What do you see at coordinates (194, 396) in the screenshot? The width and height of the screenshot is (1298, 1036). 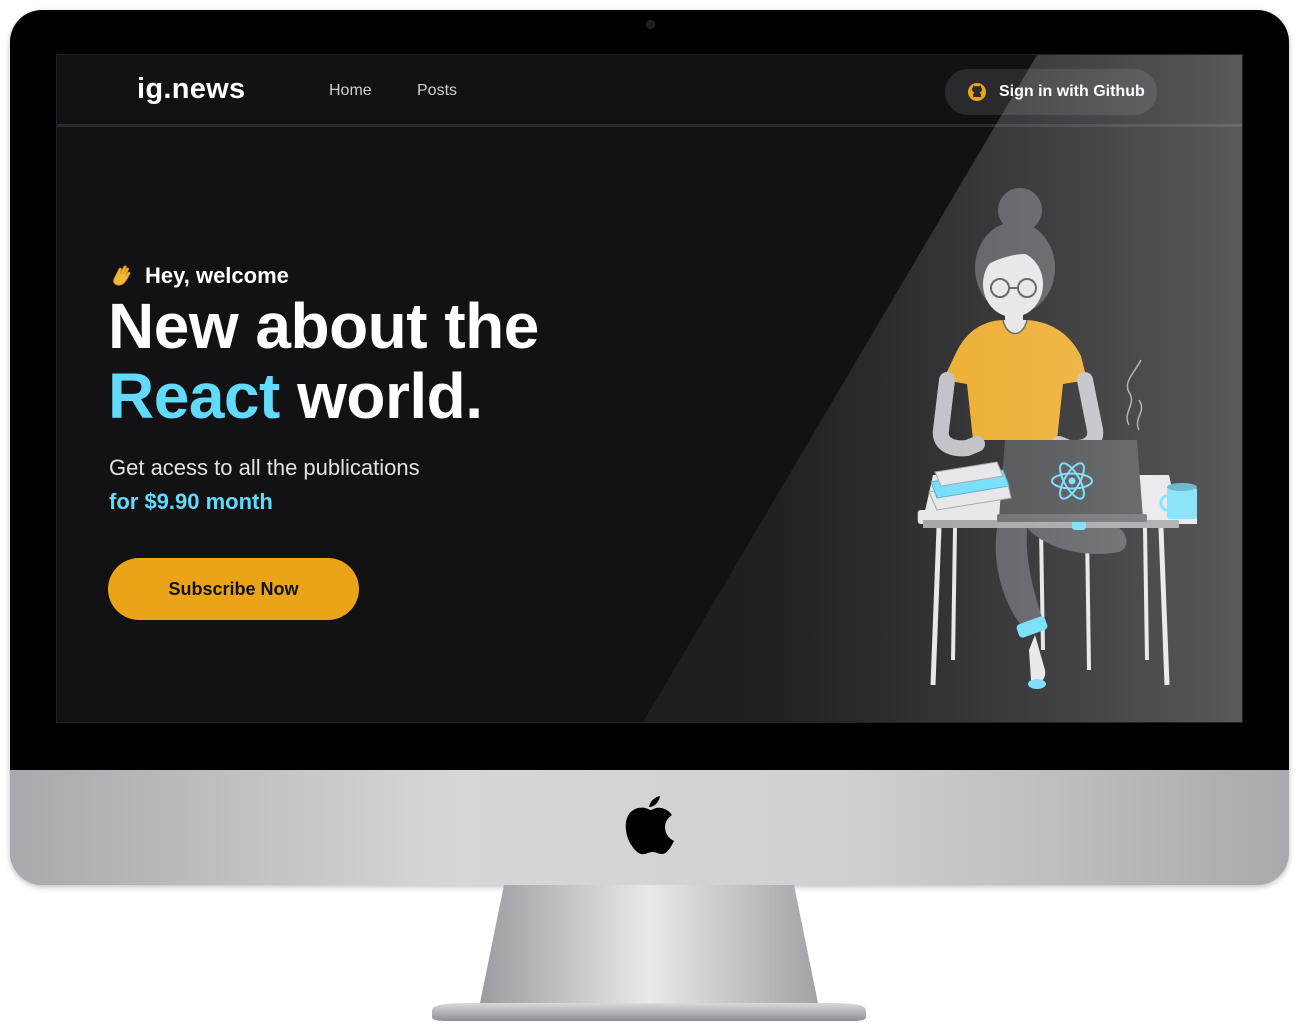 I see `hero-title-accent: React` at bounding box center [194, 396].